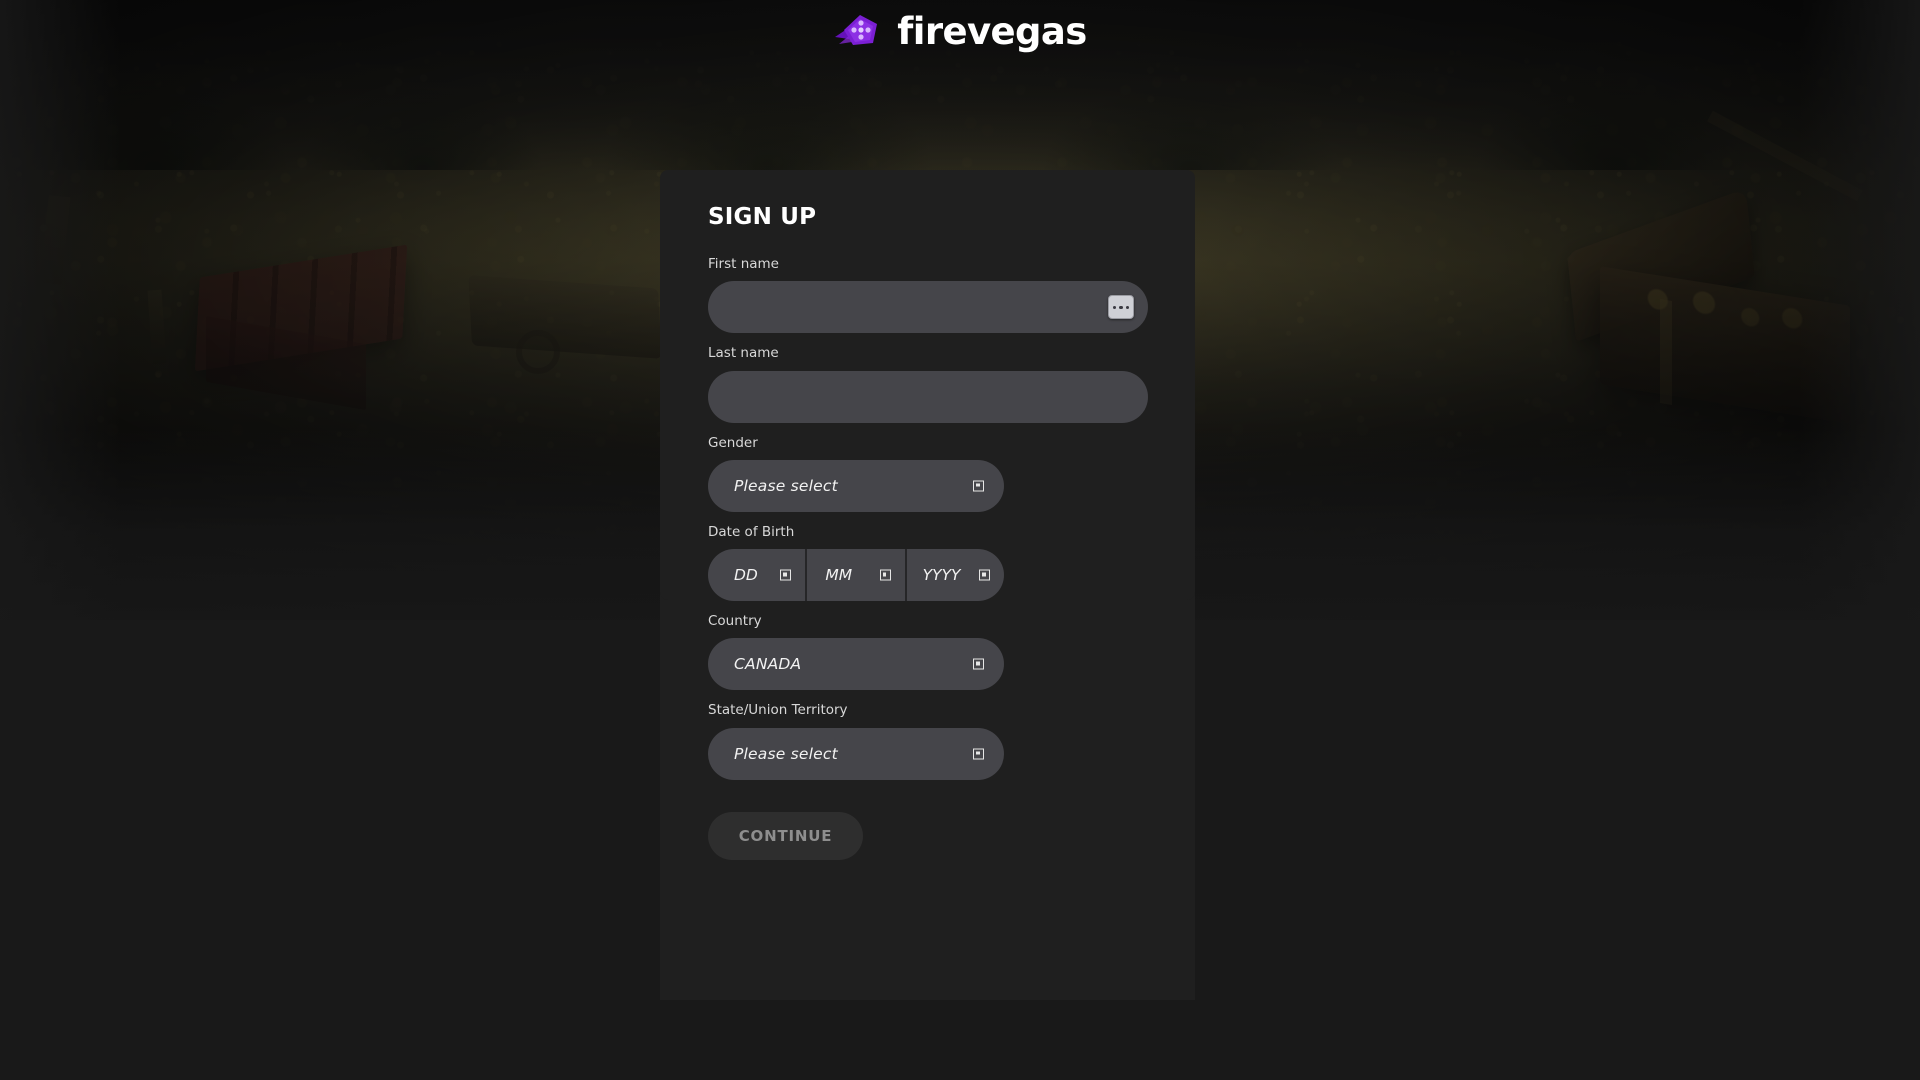 This screenshot has height=1080, width=1920. I want to click on first-name-input, so click(928, 307).